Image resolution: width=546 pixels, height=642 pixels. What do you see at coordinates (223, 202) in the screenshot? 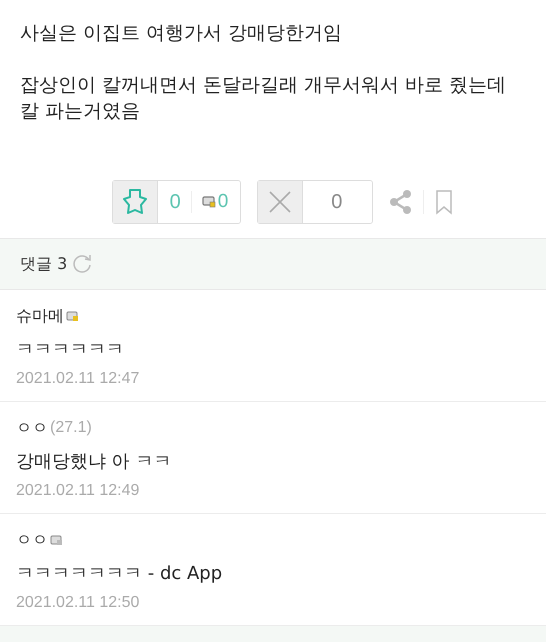
I see `member-upvote-count: 0` at bounding box center [223, 202].